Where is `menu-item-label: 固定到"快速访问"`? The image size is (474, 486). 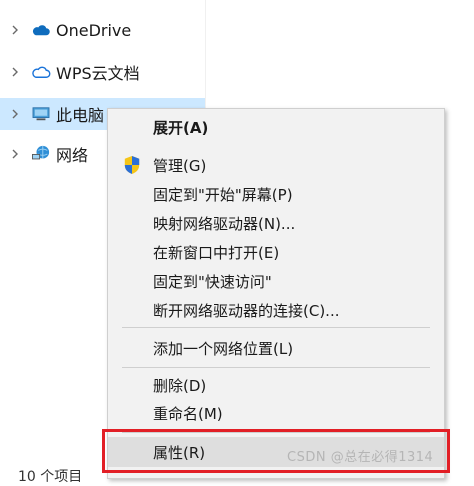 menu-item-label: 固定到"快速访问" is located at coordinates (212, 281).